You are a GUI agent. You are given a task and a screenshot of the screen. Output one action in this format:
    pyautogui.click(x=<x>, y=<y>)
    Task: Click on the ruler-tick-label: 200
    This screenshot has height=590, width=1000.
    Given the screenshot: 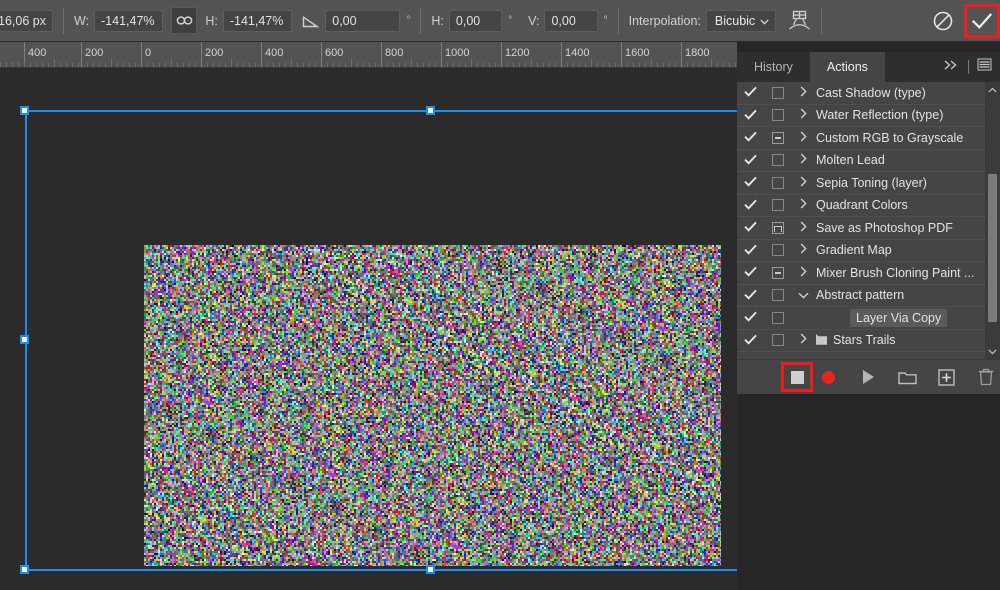 What is the action you would take?
    pyautogui.click(x=214, y=53)
    